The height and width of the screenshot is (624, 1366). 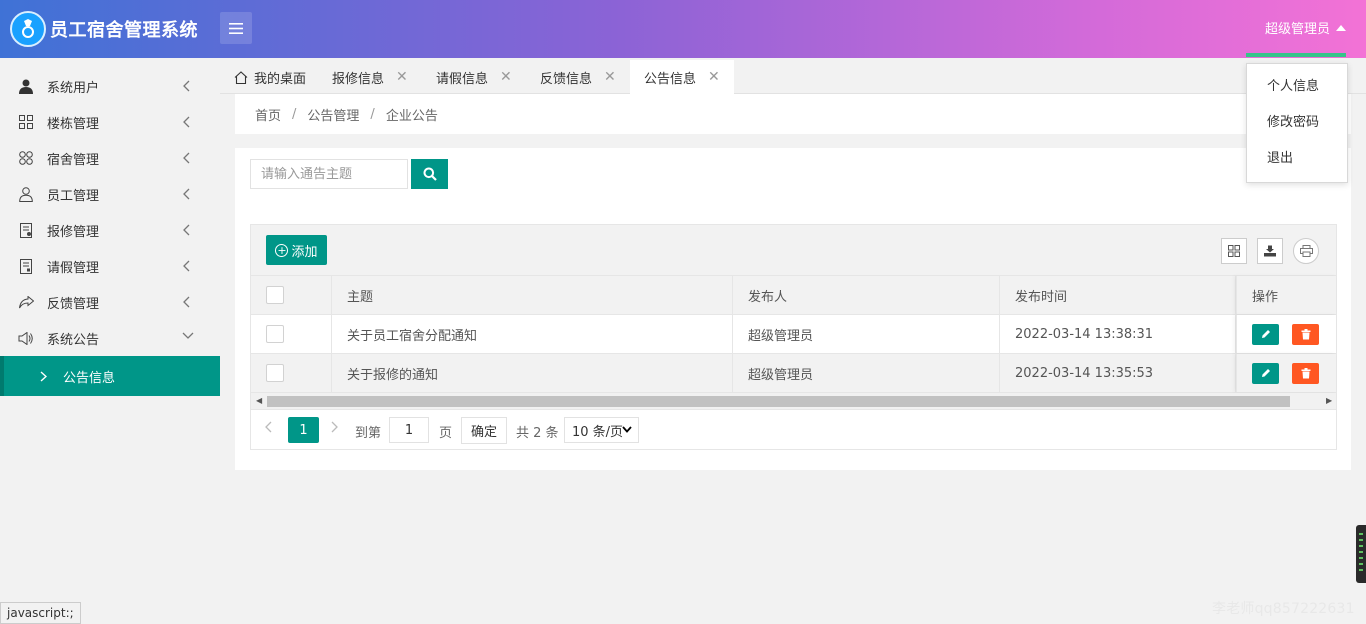 What do you see at coordinates (110, 158) in the screenshot?
I see `sidebar-item-dorms: 宿舍管理` at bounding box center [110, 158].